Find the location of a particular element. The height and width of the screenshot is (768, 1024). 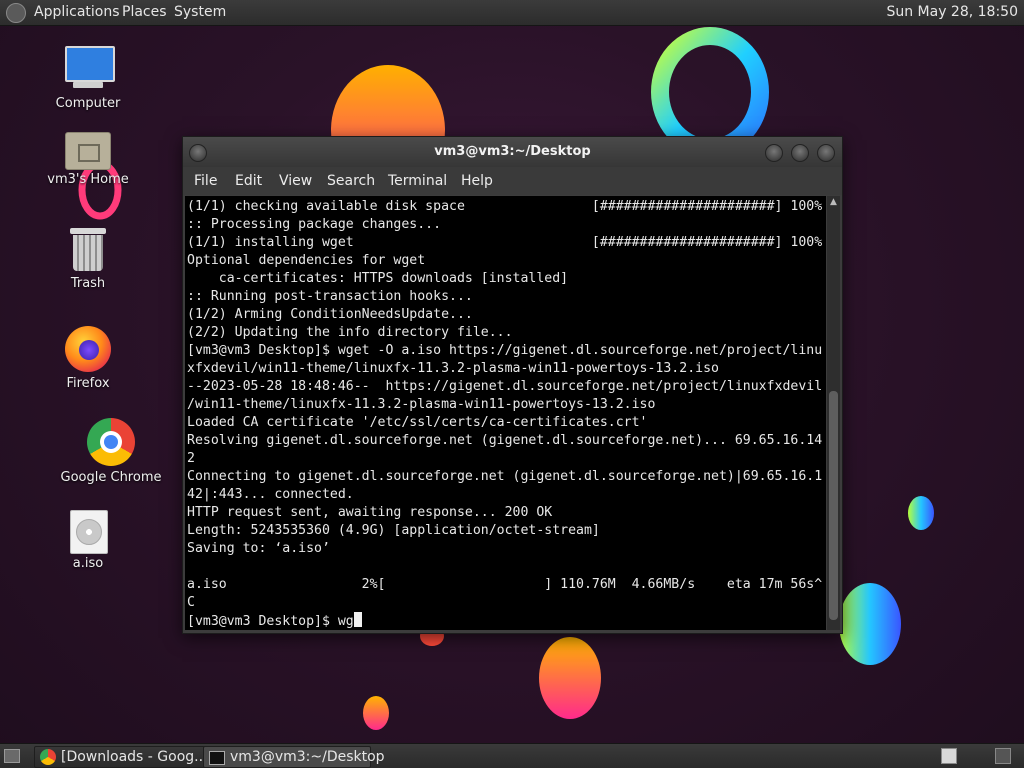

terminal-scrollbar: ▲ is located at coordinates (833, 413).